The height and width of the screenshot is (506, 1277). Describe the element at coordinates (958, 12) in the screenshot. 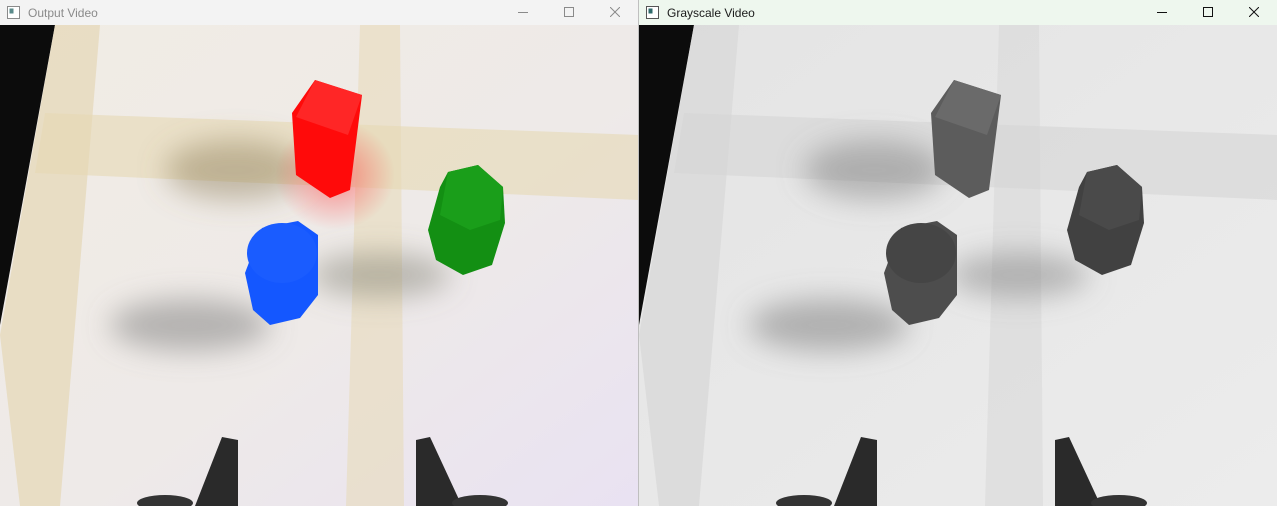

I see `title-bar: Grayscale Video` at that location.